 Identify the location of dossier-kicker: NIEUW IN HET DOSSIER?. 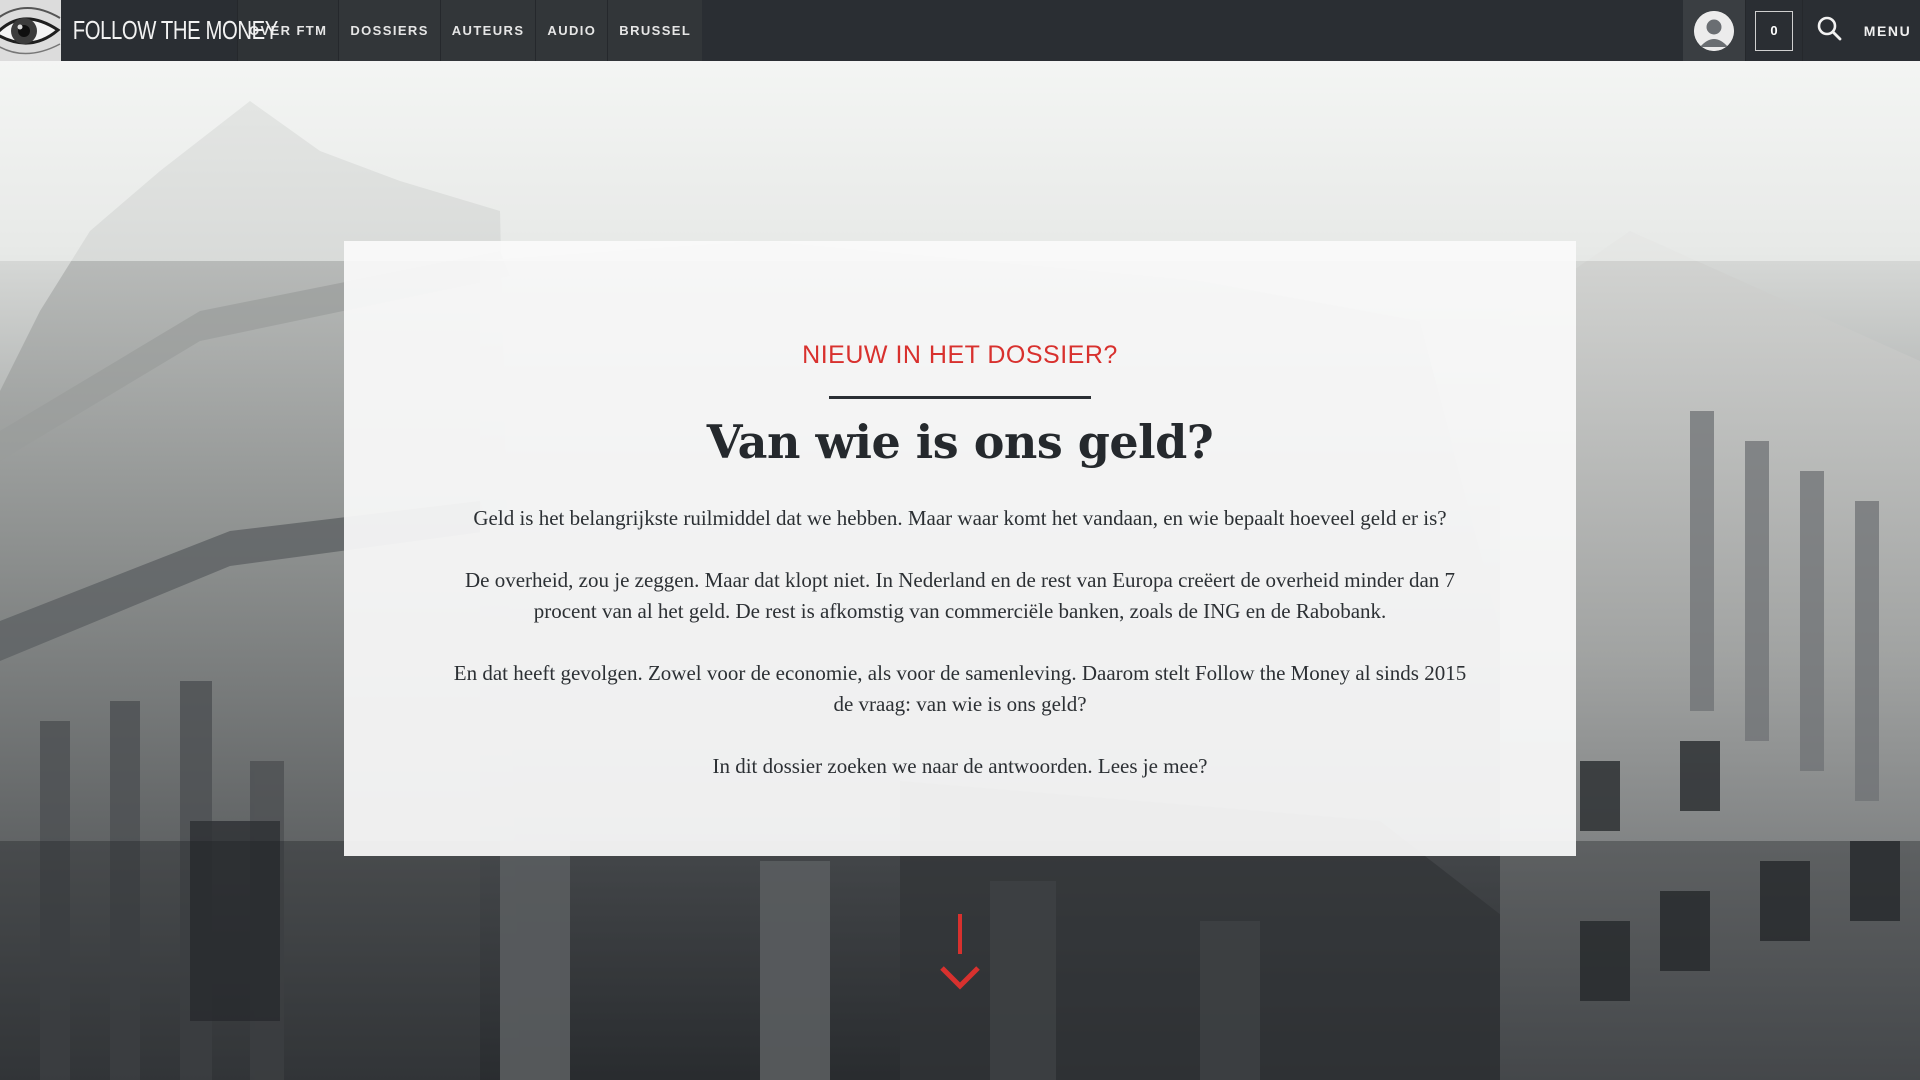
(960, 355).